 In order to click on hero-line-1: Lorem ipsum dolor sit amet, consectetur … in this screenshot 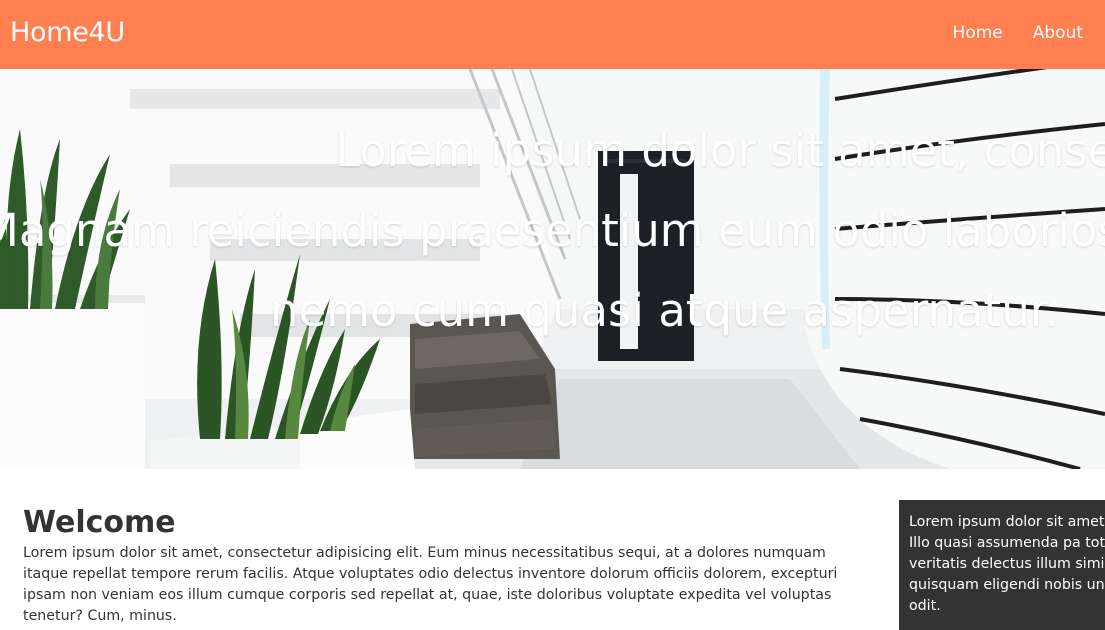, I will do `click(720, 150)`.